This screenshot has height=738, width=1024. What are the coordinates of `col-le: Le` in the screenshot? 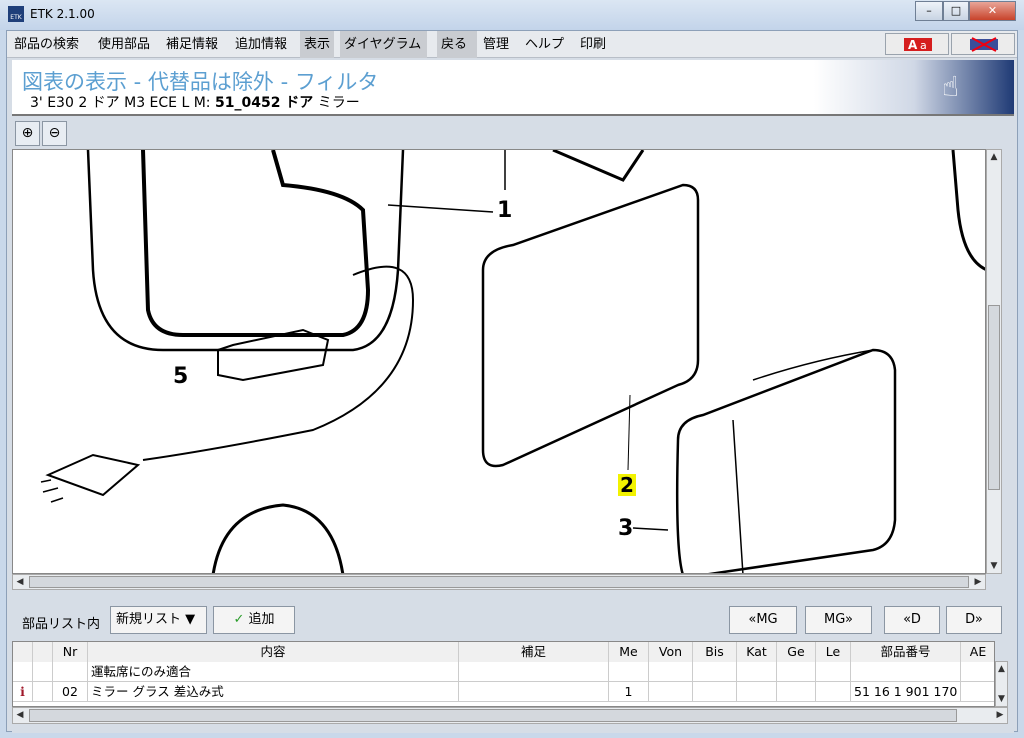 It's located at (833, 652).